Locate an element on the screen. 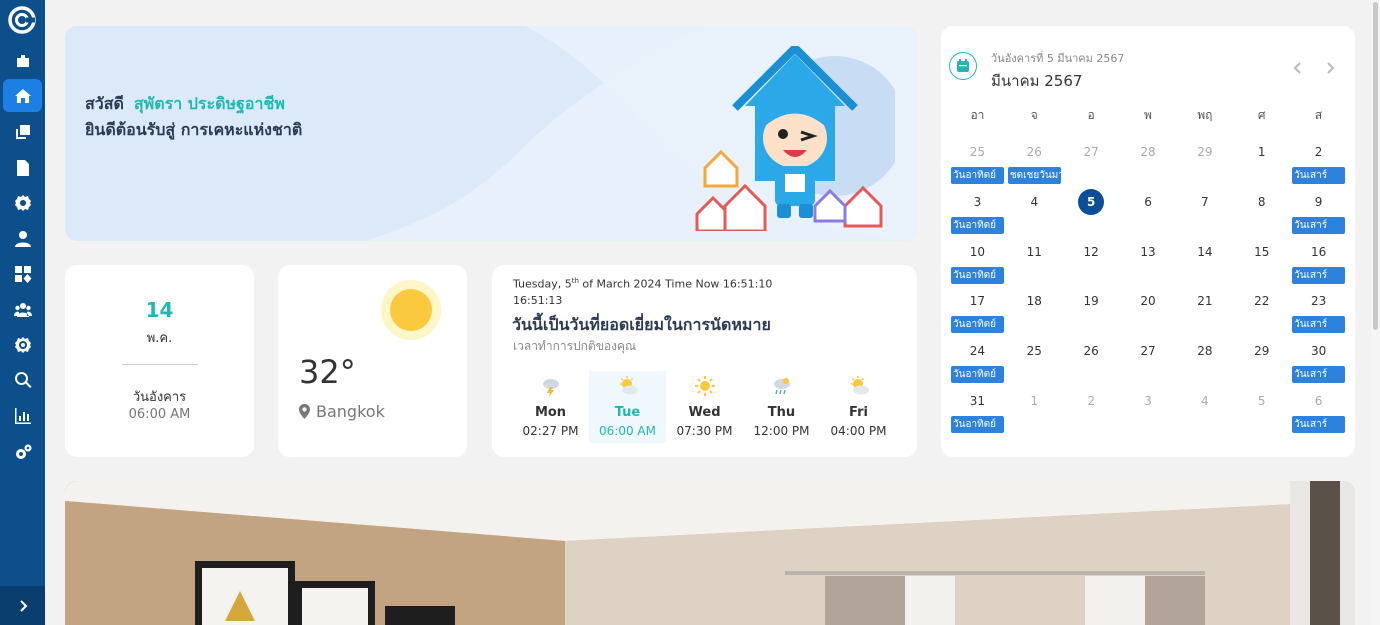  calendar-day: 3 is located at coordinates (1148, 411).